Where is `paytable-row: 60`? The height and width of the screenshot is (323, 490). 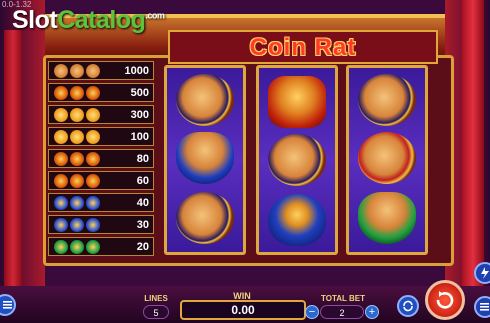
paytable-row: 60 is located at coordinates (101, 180).